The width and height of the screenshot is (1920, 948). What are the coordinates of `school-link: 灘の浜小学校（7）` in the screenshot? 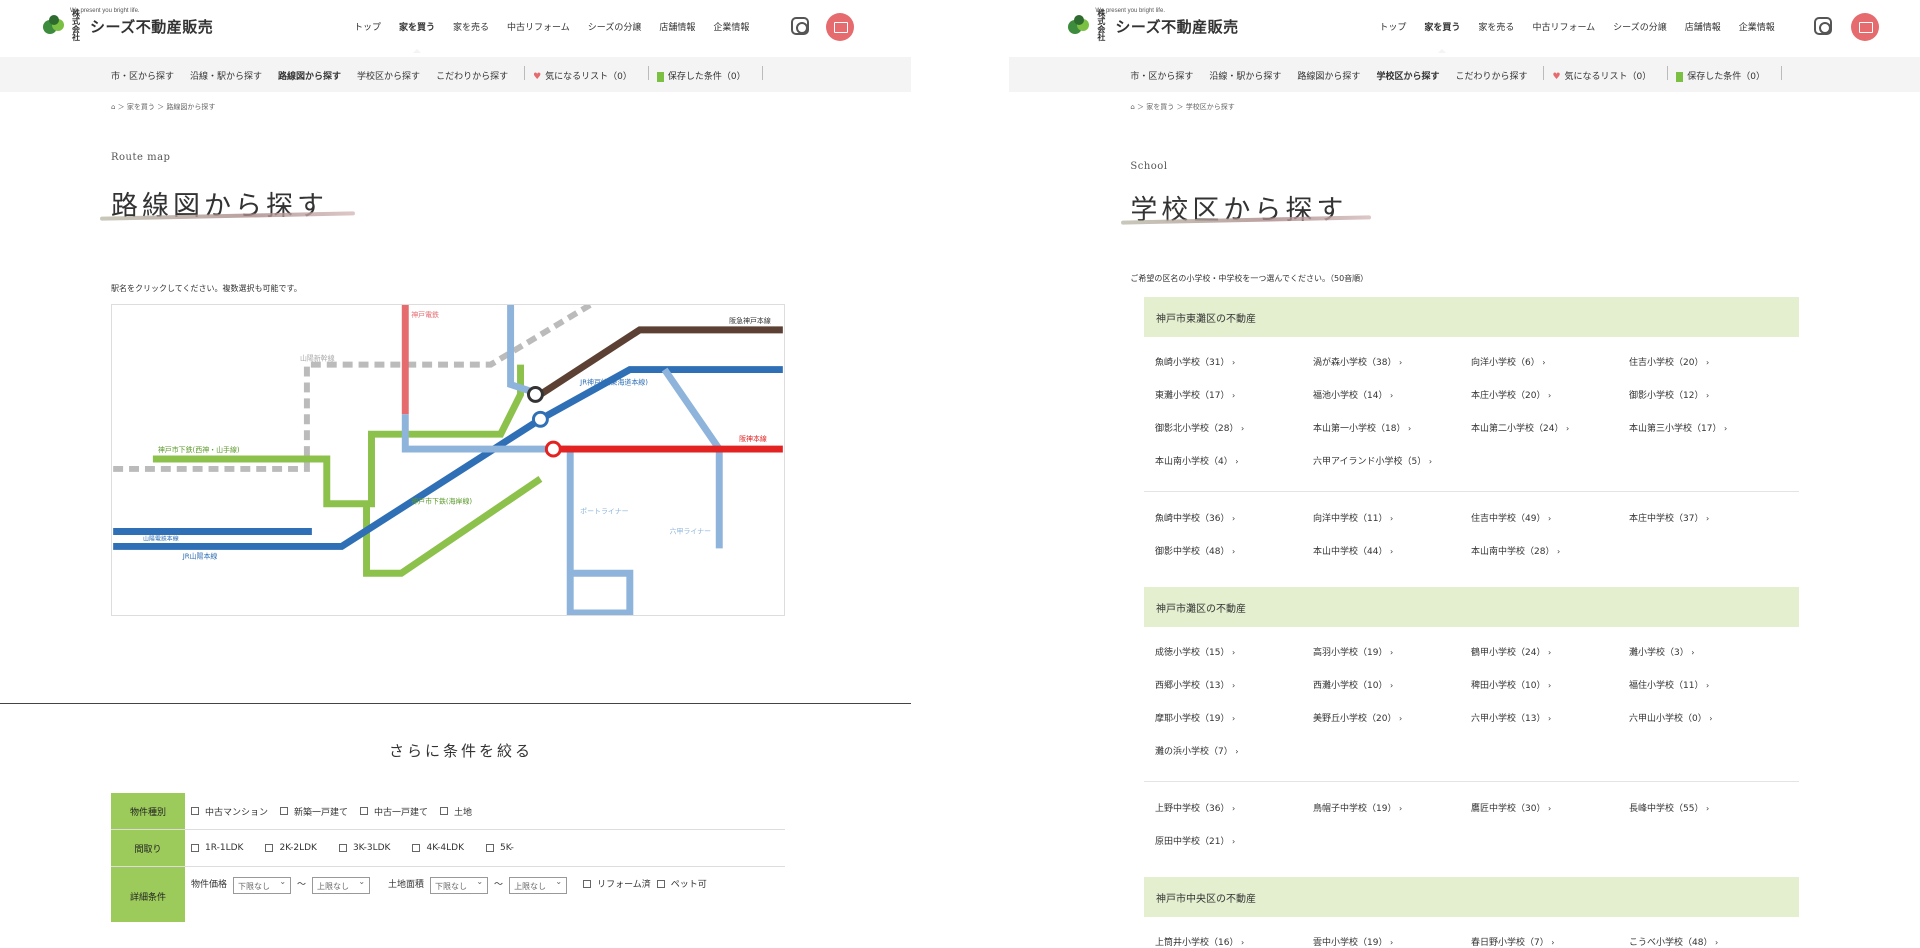 It's located at (1196, 750).